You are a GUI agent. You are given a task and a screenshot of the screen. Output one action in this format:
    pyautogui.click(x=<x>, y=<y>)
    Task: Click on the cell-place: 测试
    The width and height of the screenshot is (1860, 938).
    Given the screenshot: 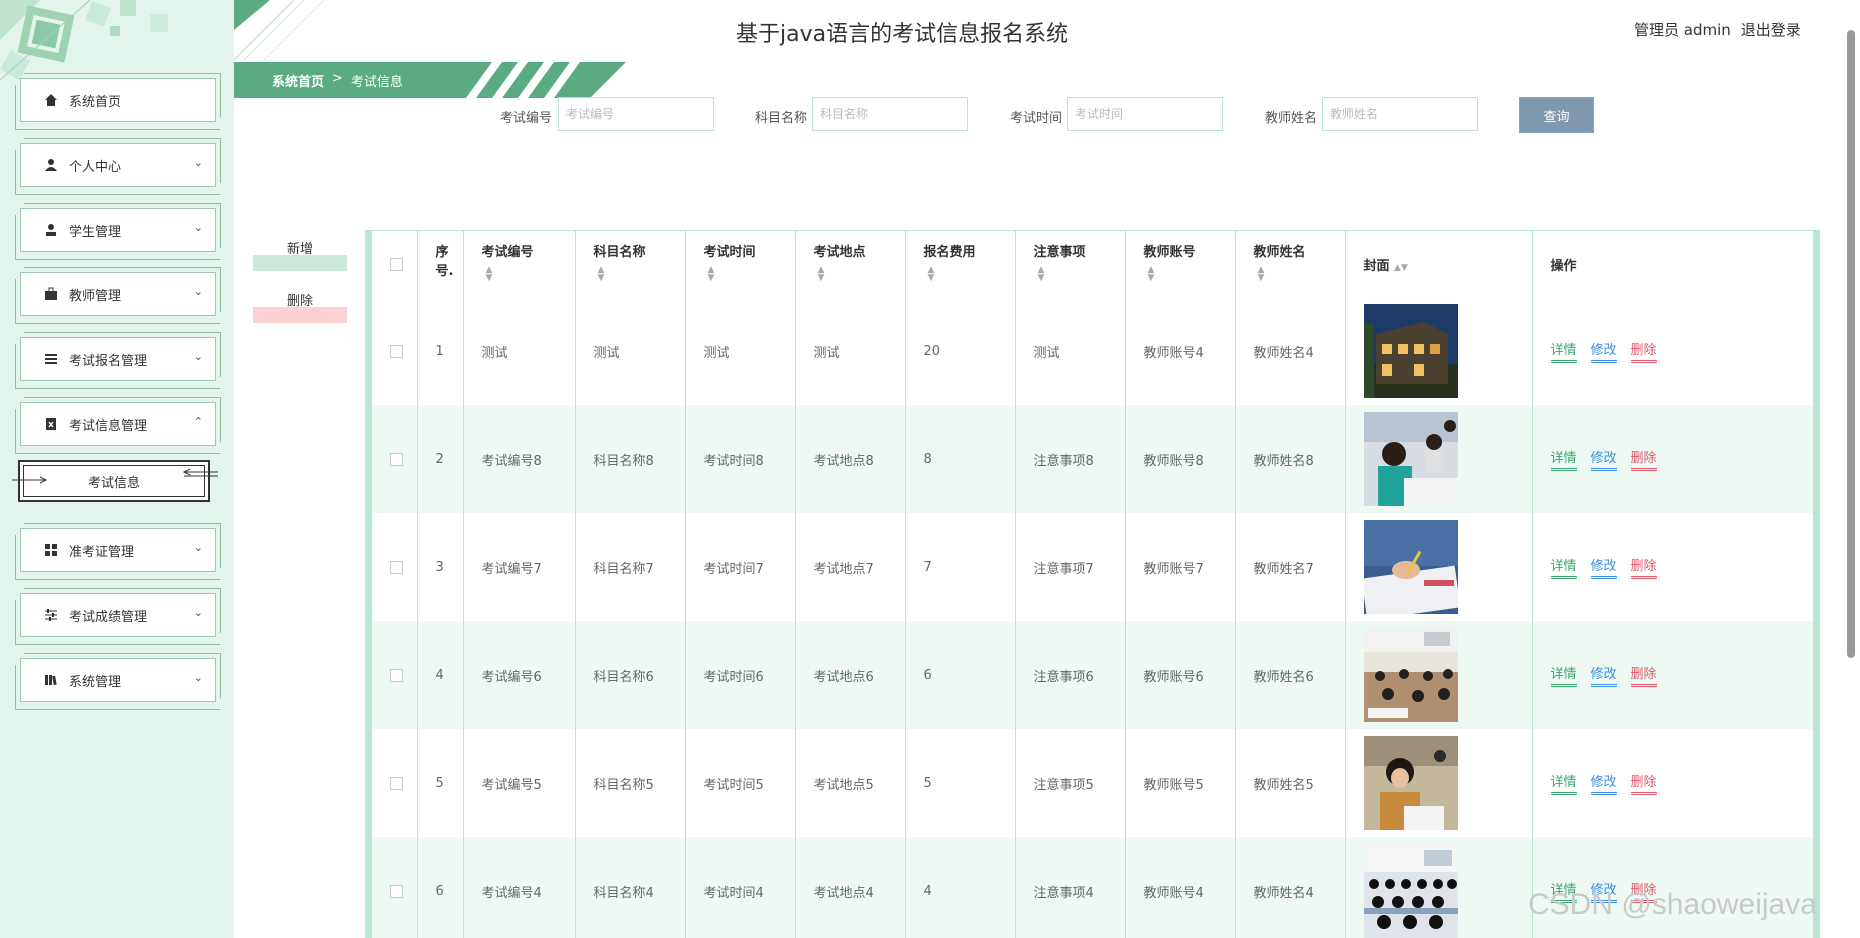 What is the action you would take?
    pyautogui.click(x=850, y=351)
    